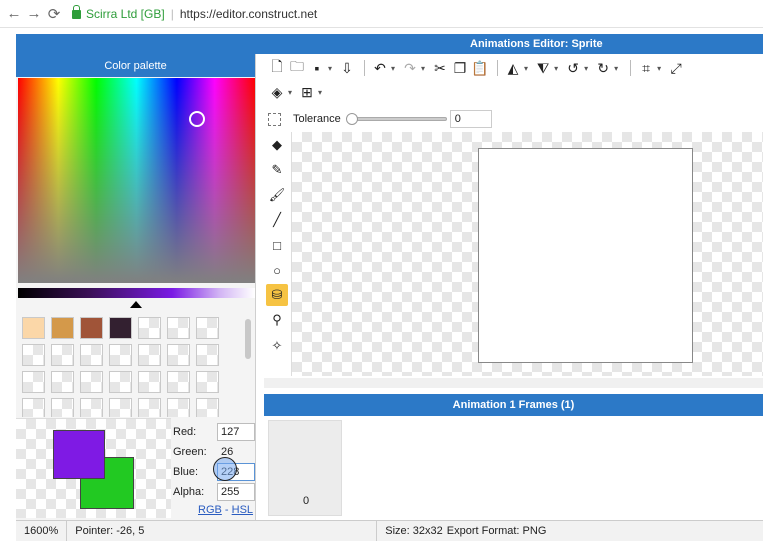 The width and height of the screenshot is (763, 541). What do you see at coordinates (242, 510) in the screenshot?
I see `hsl-mode-link: HSL` at bounding box center [242, 510].